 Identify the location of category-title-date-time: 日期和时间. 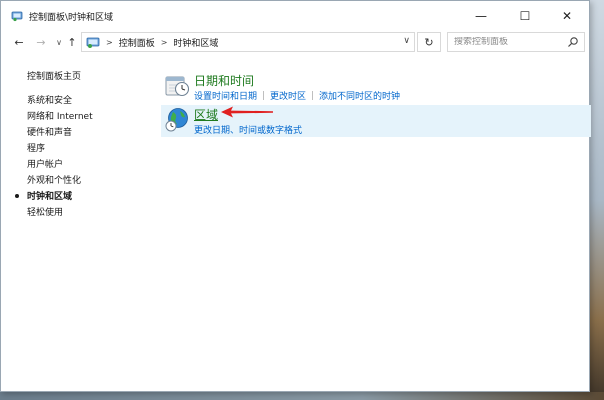
(224, 80).